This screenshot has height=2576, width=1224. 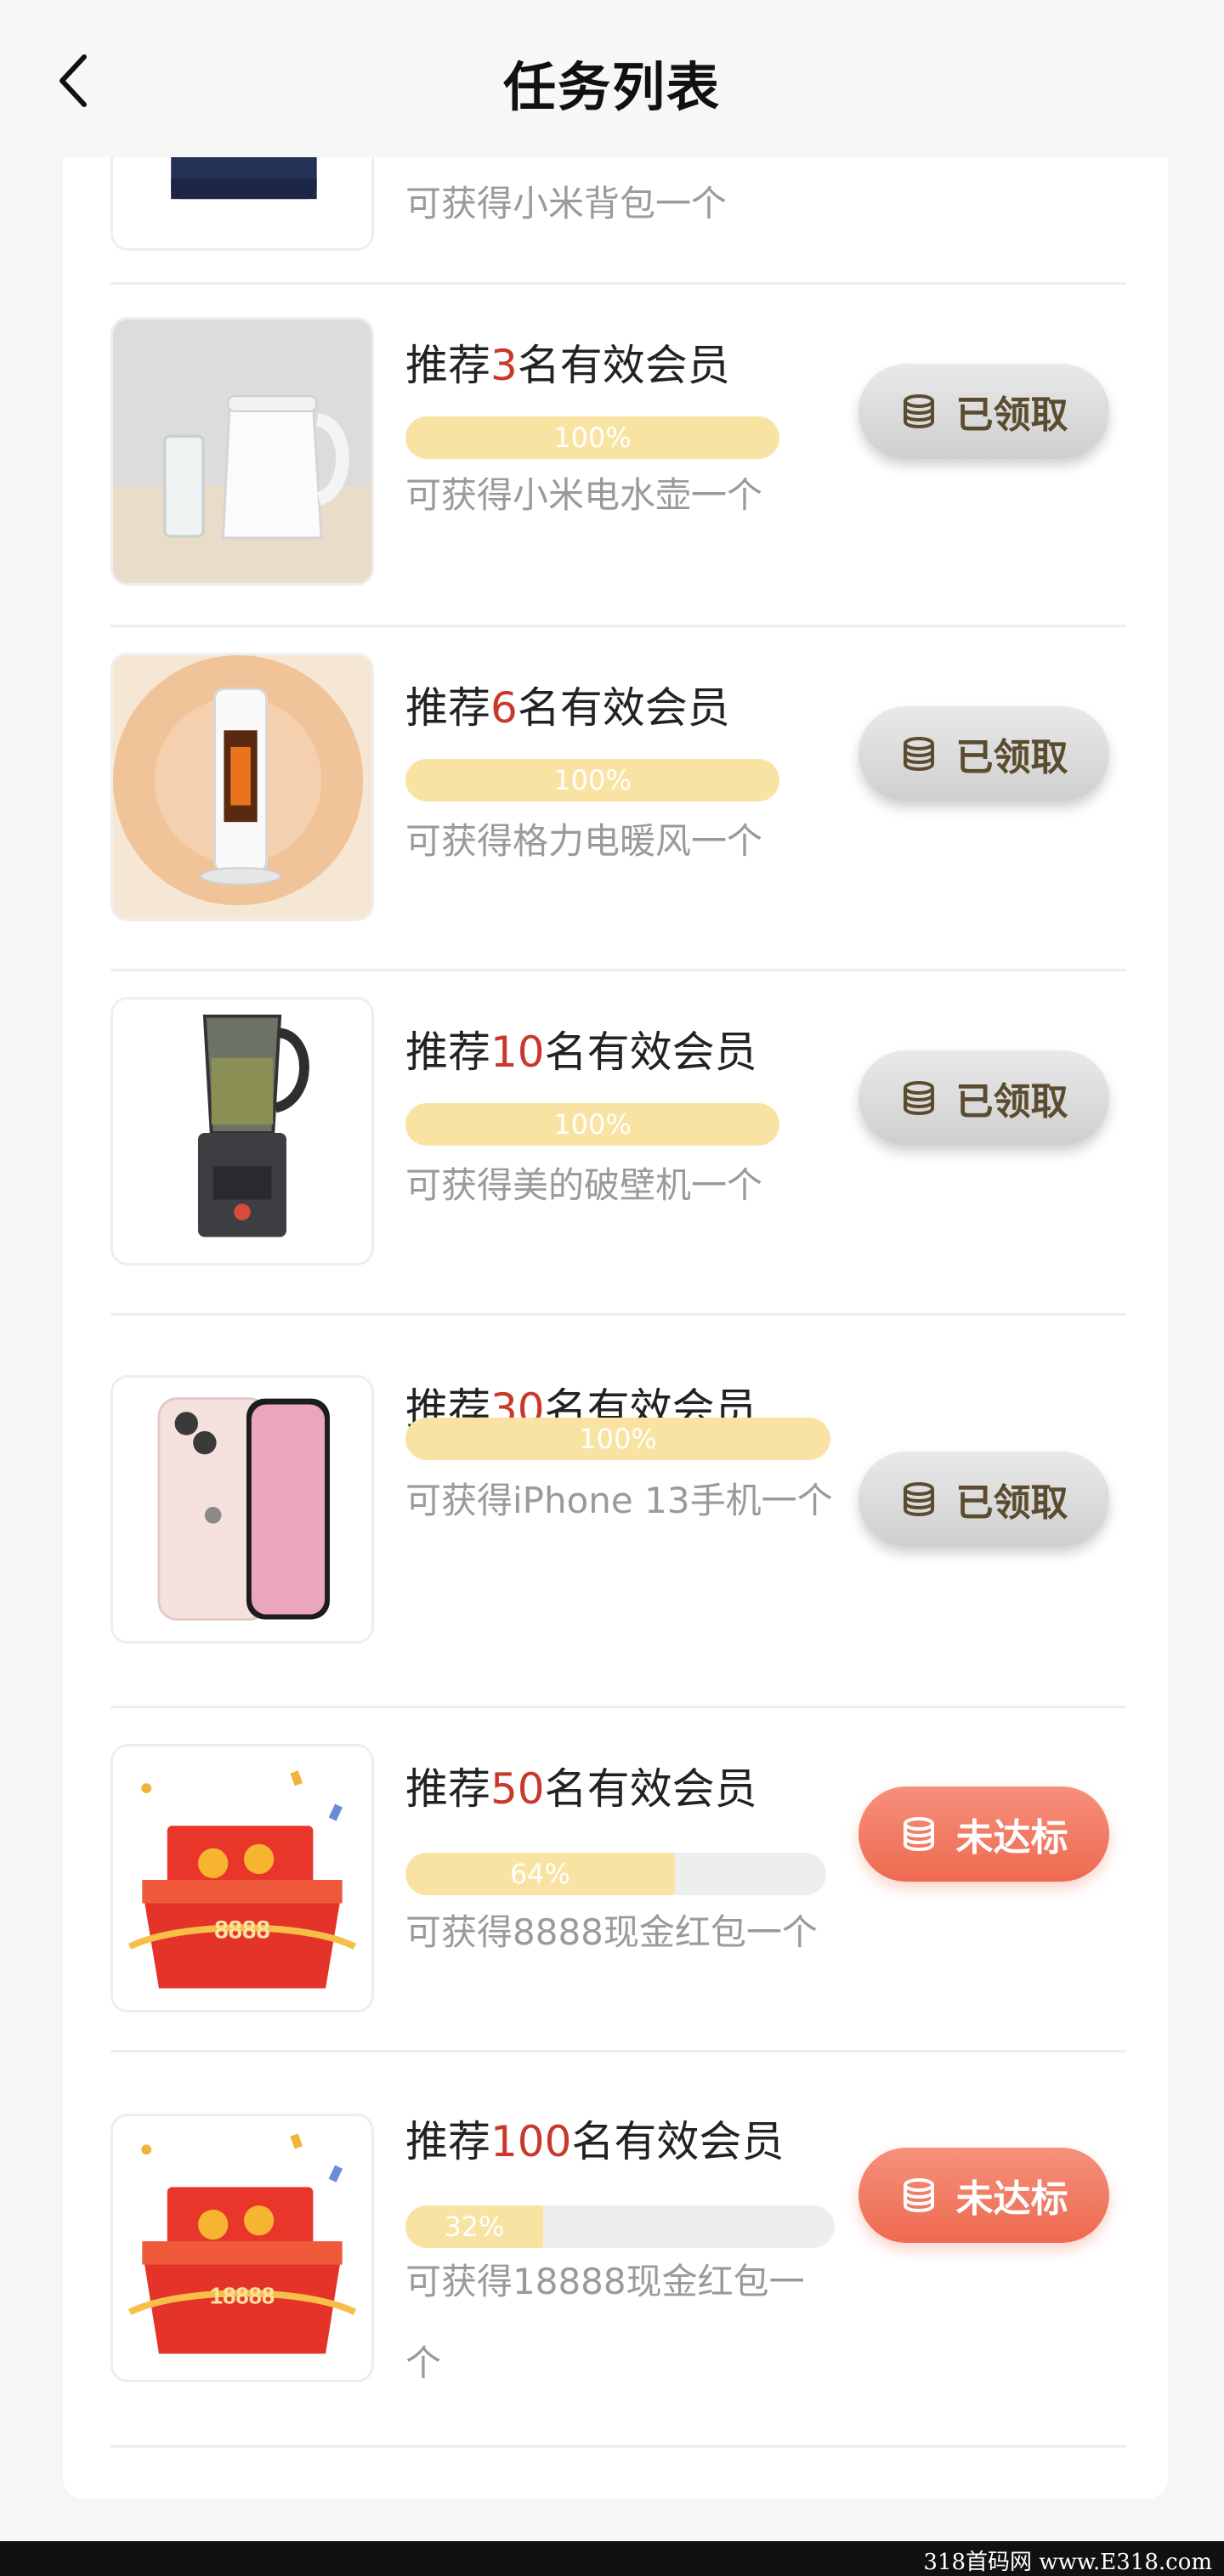 I want to click on reward-text: 可获得小米电水壶一个, so click(x=584, y=495).